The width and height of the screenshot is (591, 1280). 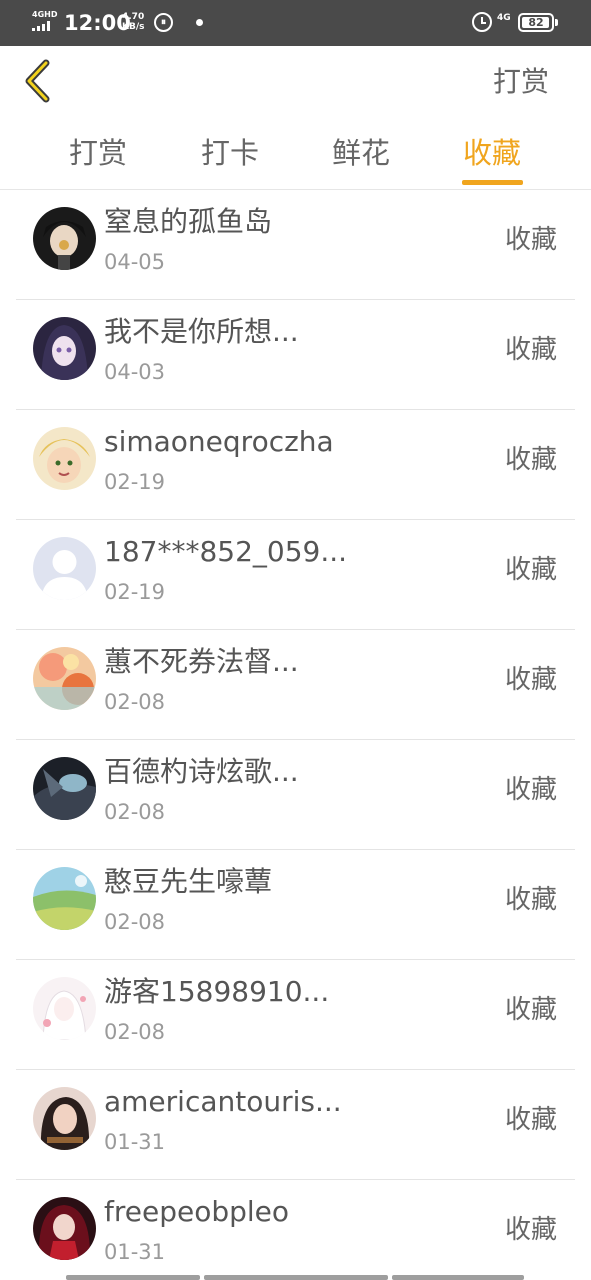 What do you see at coordinates (97, 23) in the screenshot?
I see `status-time: 12:00` at bounding box center [97, 23].